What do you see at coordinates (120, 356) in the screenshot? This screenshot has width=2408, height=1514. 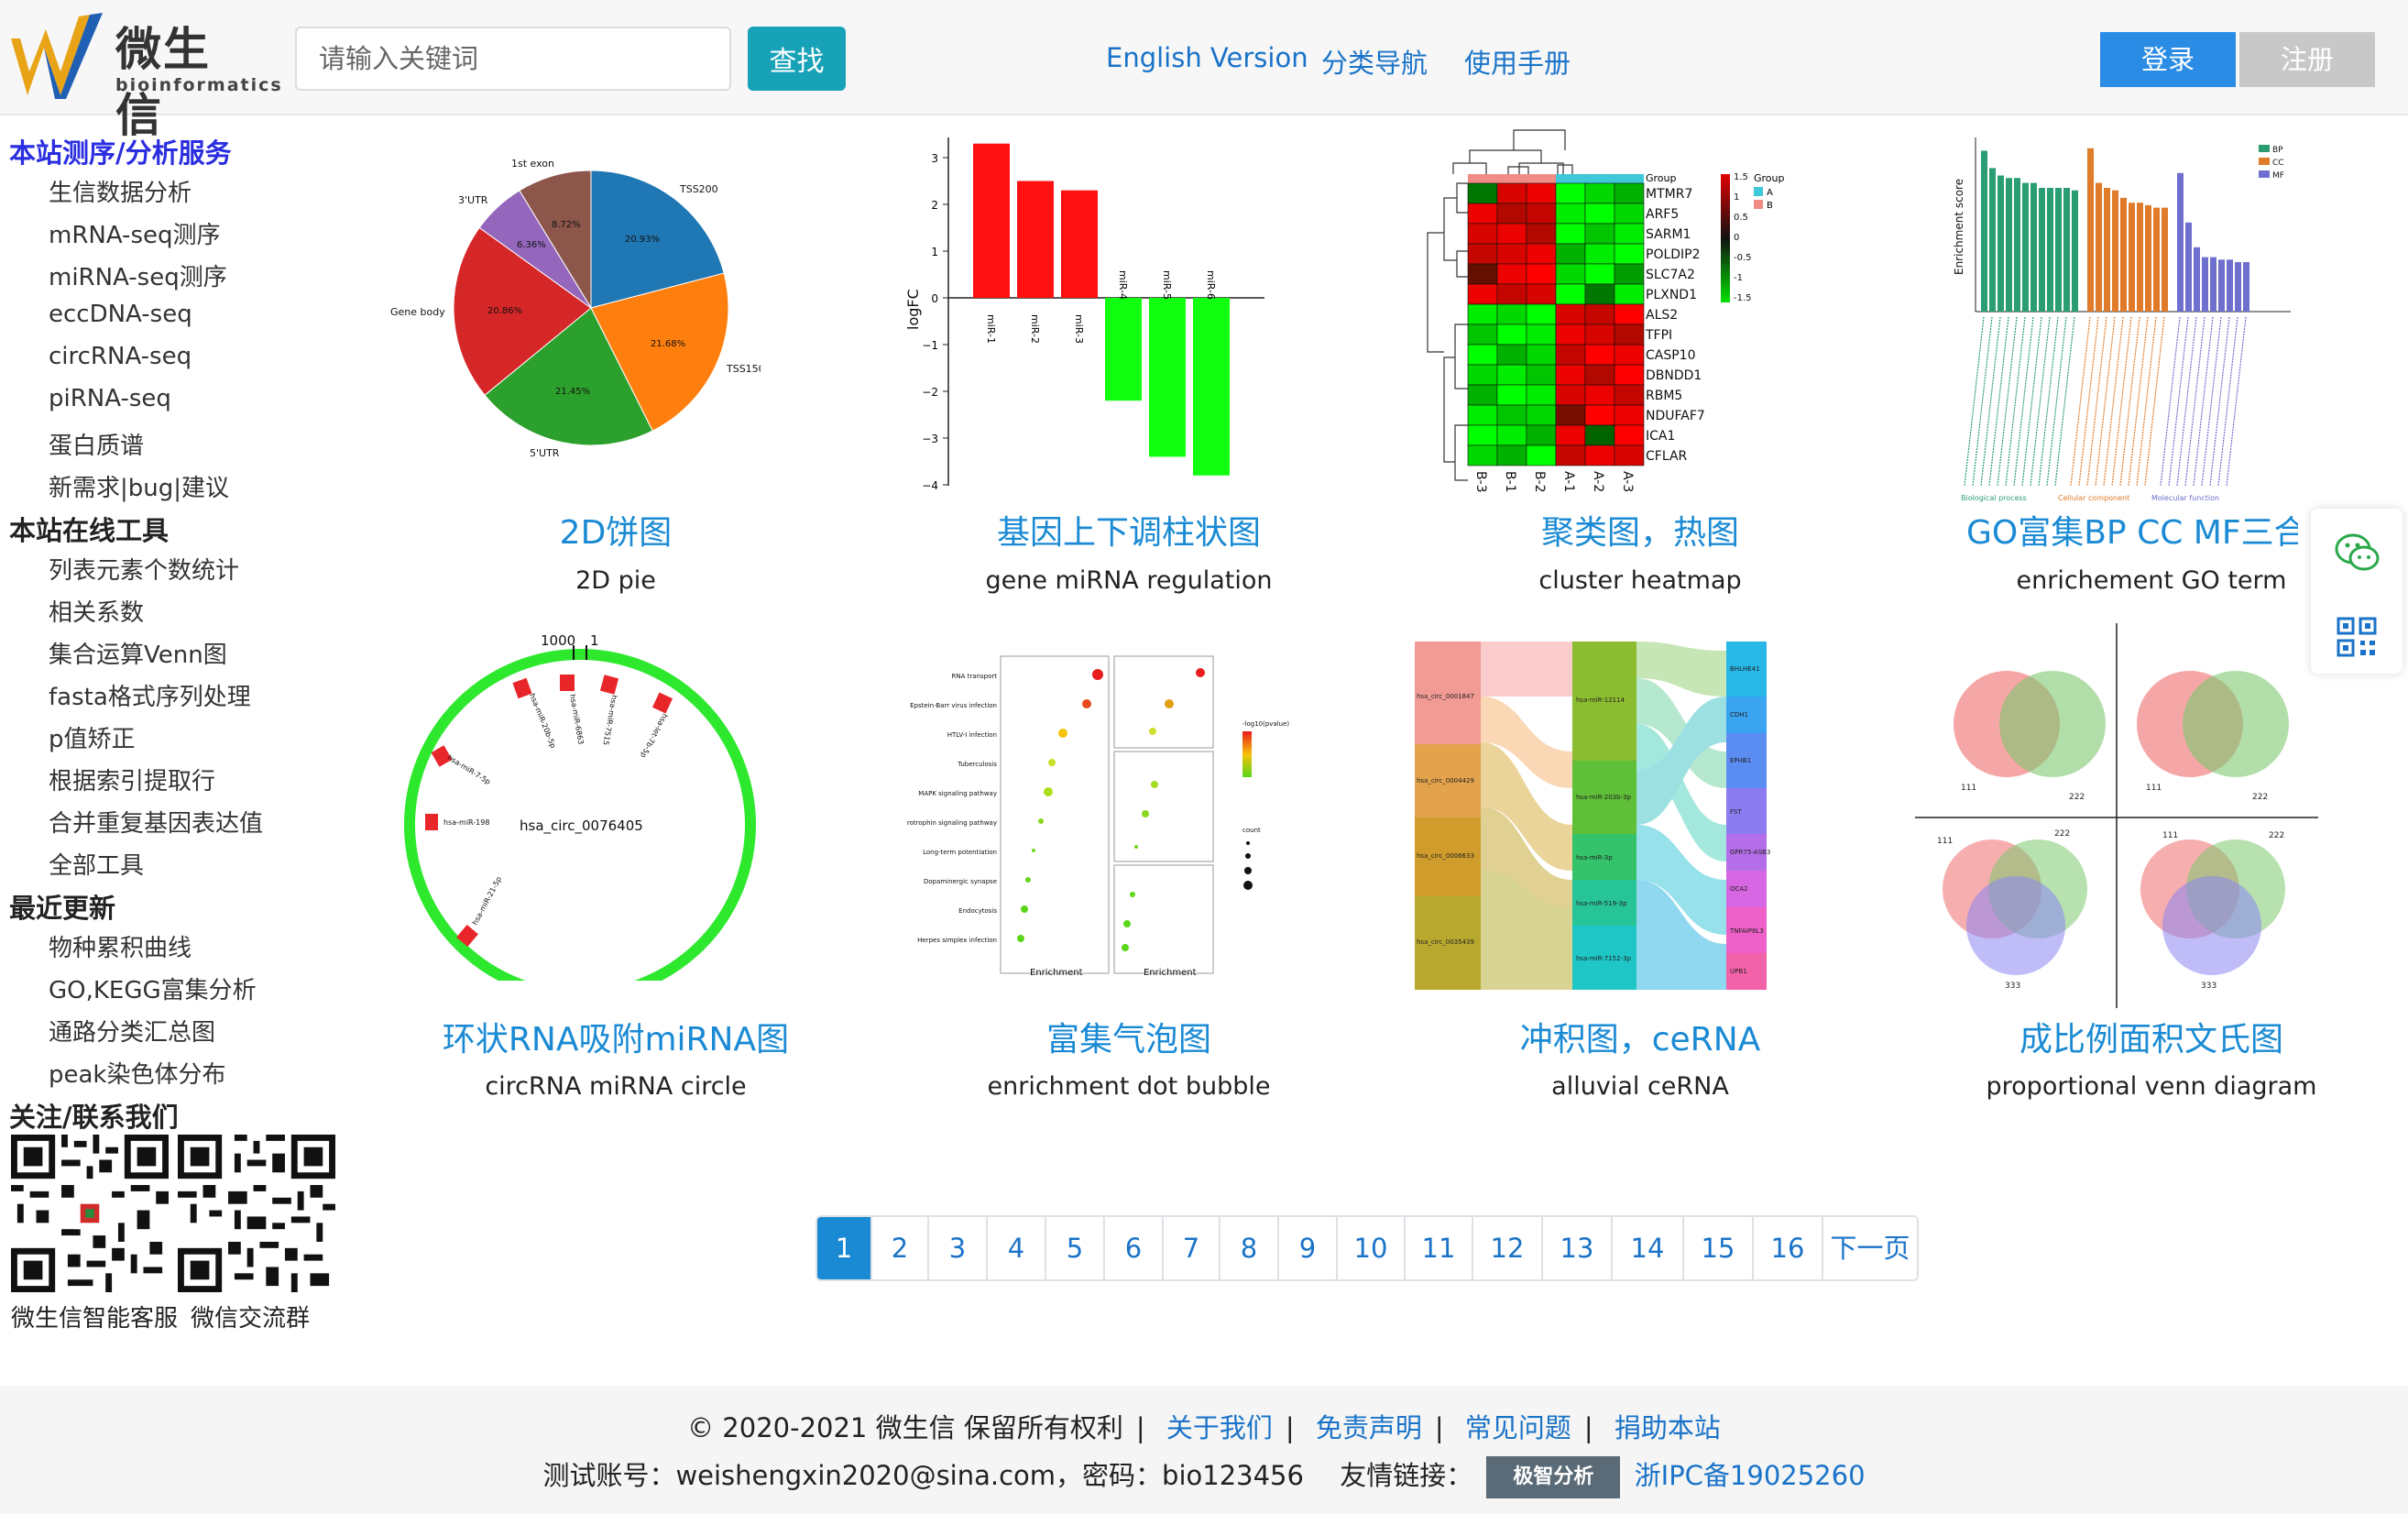 I see `sidebar-item-service: circRNA-seq` at bounding box center [120, 356].